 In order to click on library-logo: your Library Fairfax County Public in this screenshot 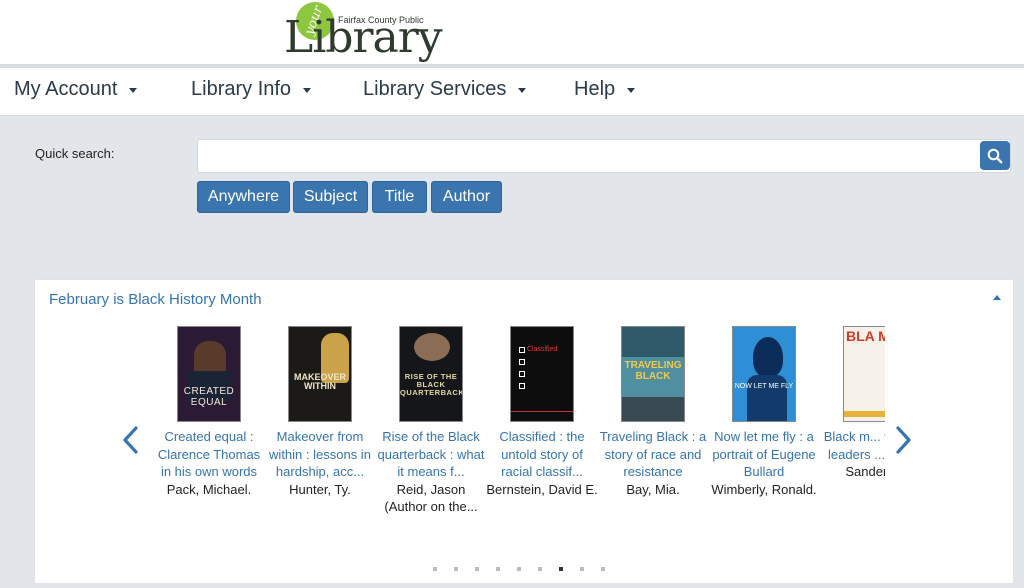, I will do `click(363, 32)`.